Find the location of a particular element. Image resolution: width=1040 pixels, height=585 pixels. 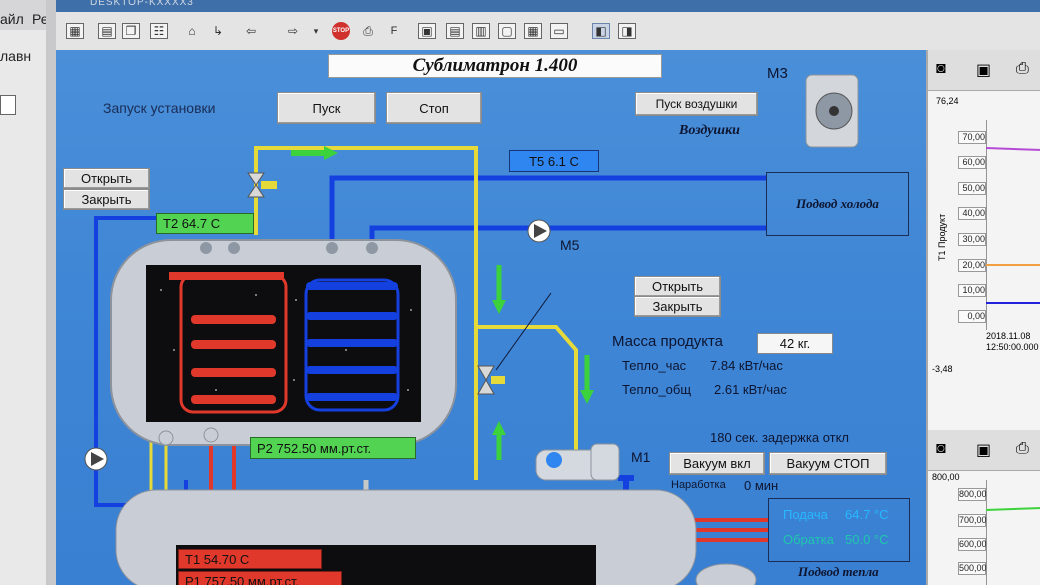

tick-label: 800,00 is located at coordinates (972, 494).